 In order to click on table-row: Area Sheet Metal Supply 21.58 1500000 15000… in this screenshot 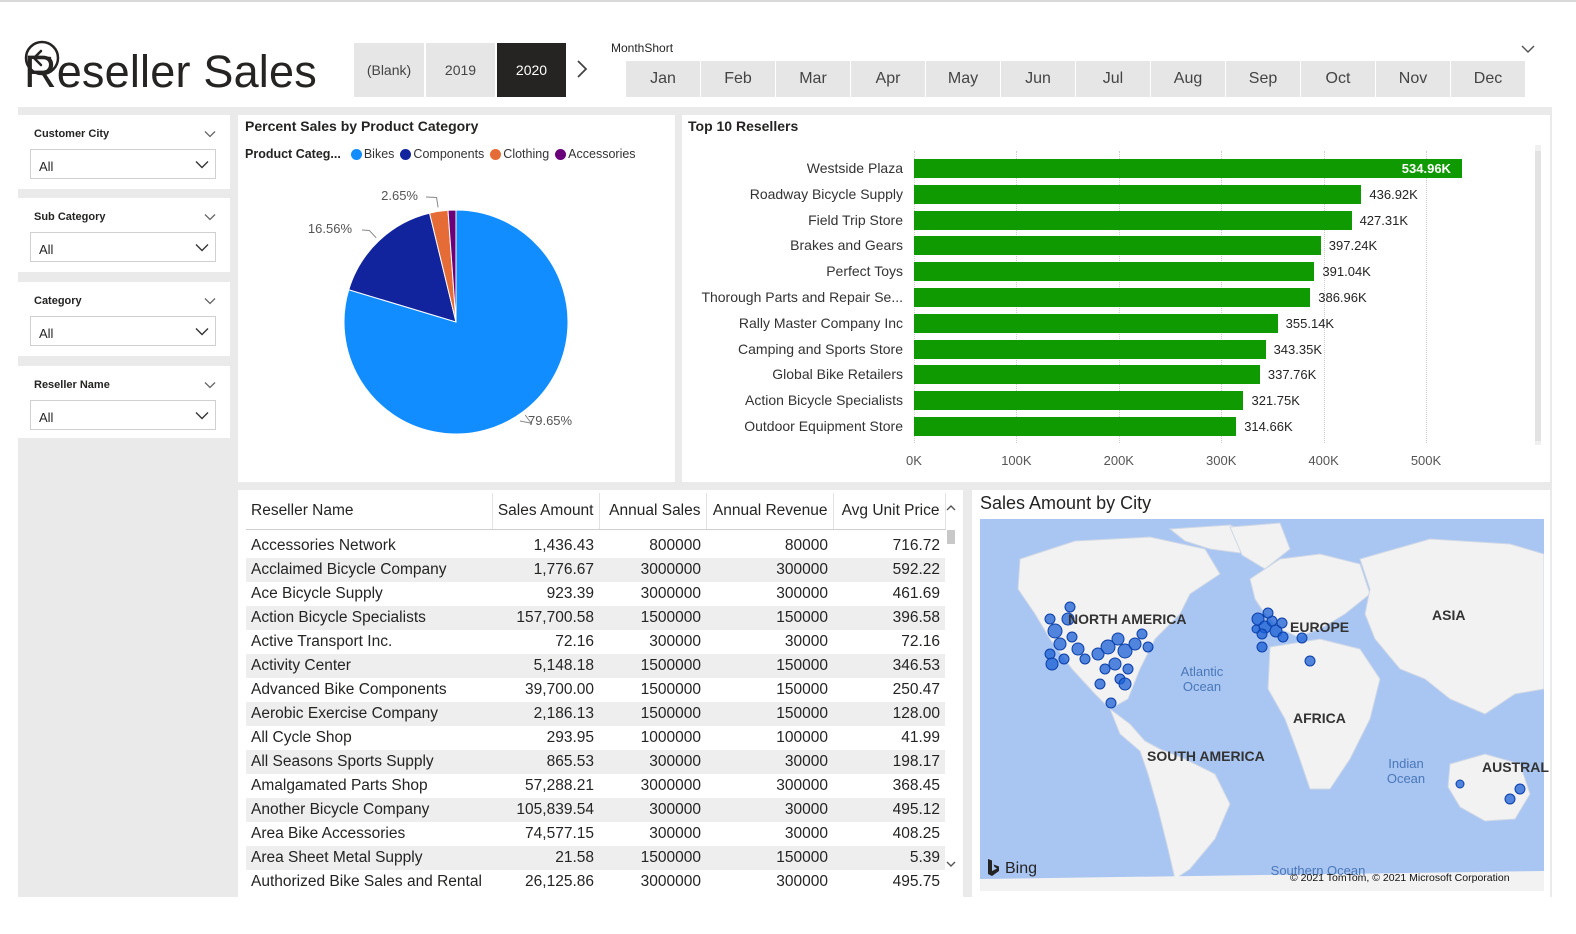, I will do `click(595, 858)`.